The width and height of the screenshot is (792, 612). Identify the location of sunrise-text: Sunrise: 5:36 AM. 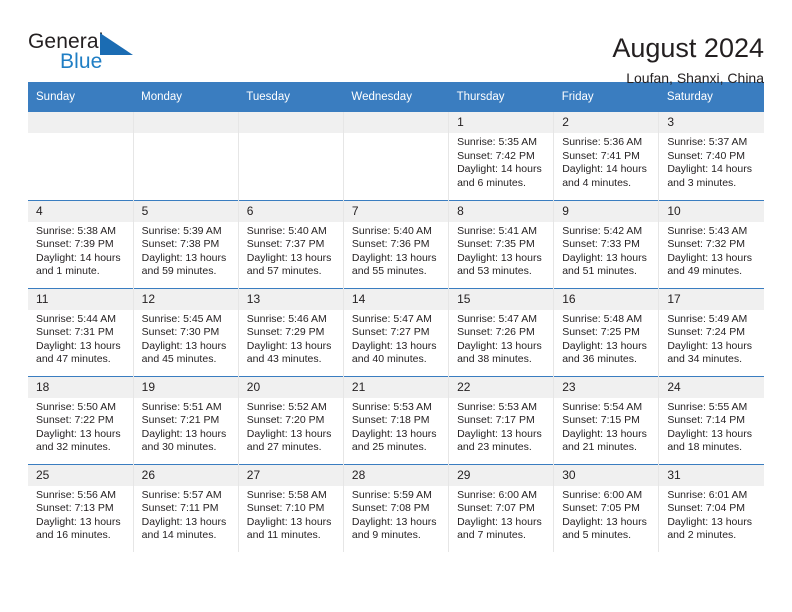
(602, 142).